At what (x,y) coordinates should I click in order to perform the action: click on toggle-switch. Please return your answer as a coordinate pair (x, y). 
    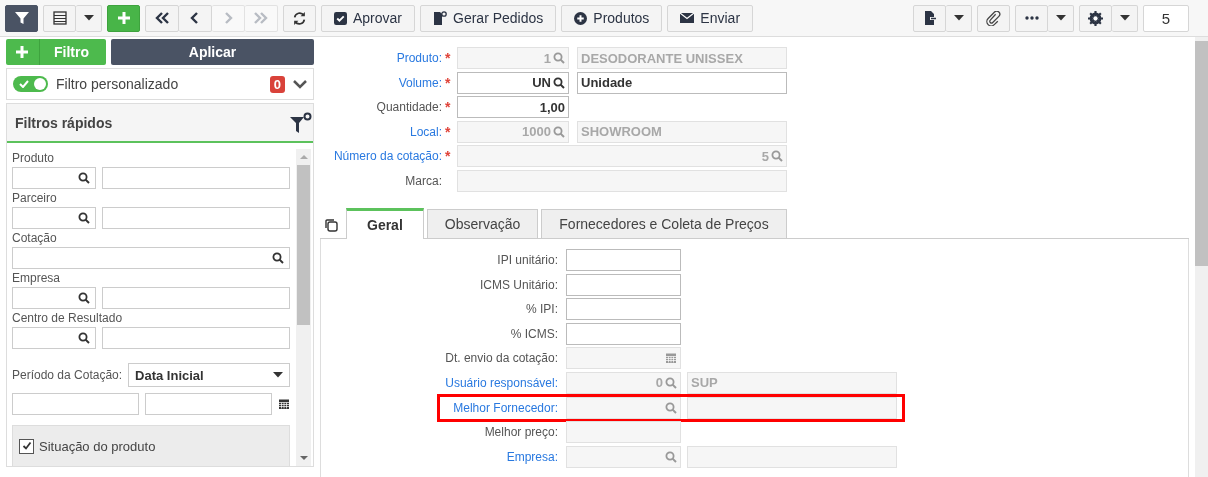
    Looking at the image, I should click on (30, 84).